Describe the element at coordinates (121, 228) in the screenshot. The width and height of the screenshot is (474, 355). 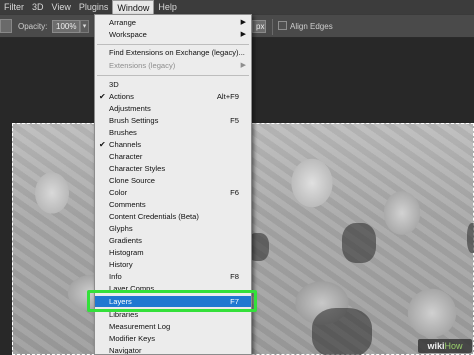
I see `menu-item-label: Glyphs` at that location.